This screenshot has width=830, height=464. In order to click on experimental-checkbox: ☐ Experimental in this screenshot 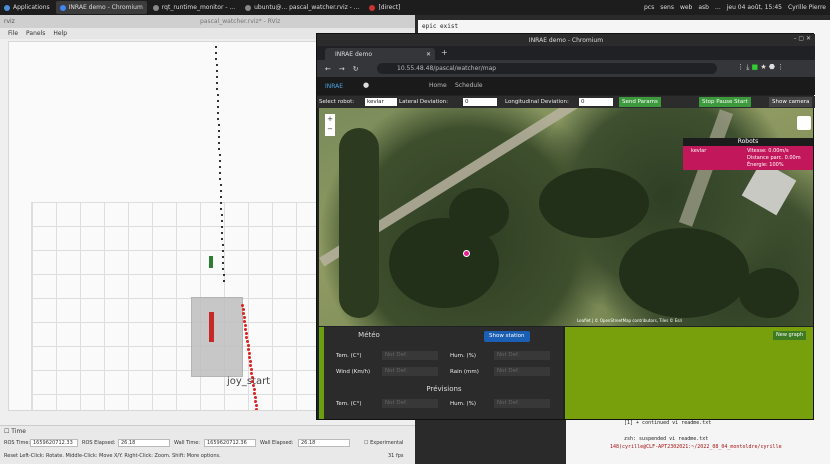, I will do `click(383, 443)`.